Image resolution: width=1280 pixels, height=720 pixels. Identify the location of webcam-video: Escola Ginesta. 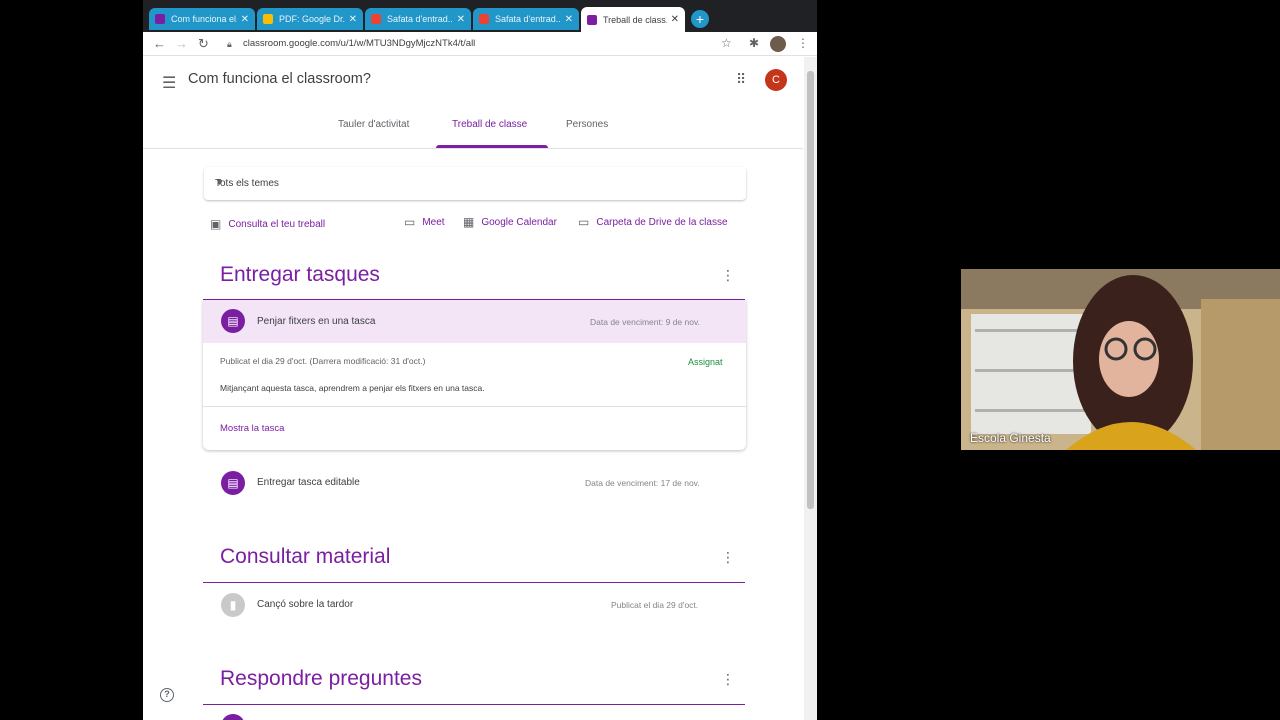
(1120, 359).